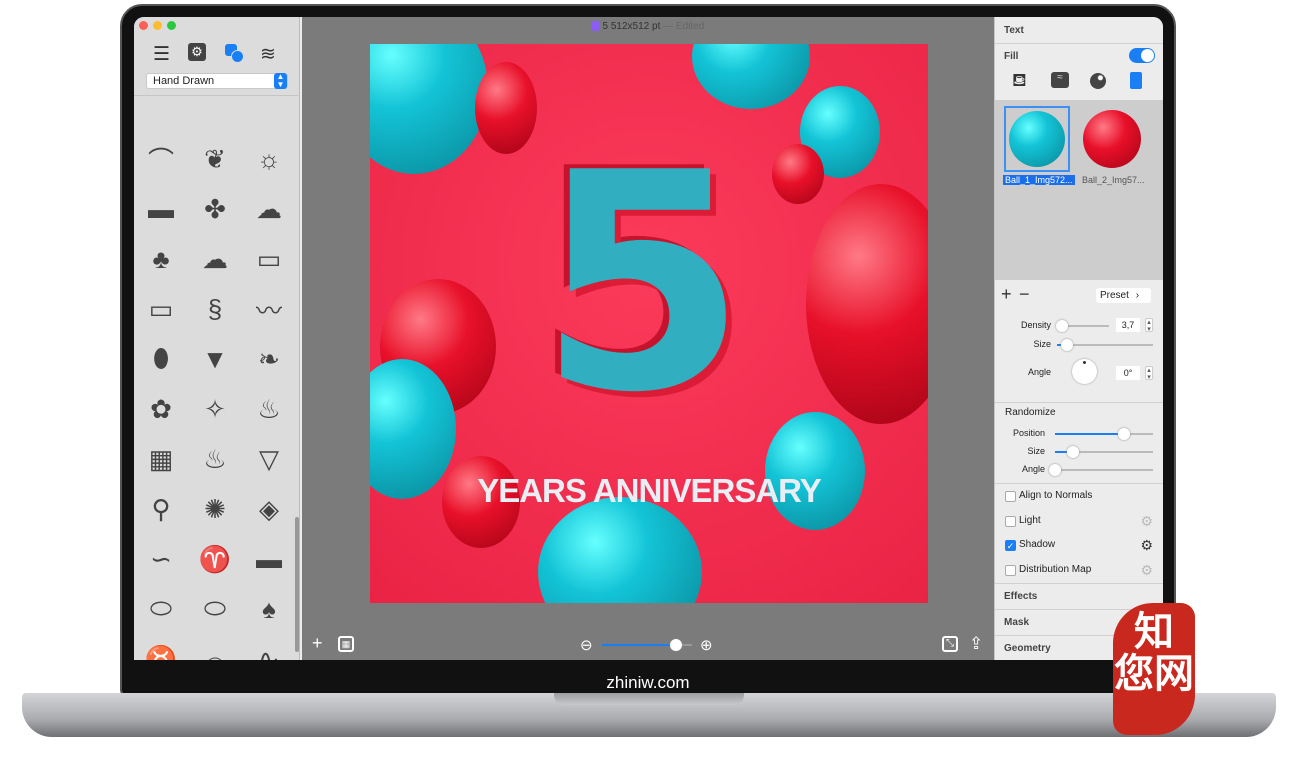  What do you see at coordinates (1035, 325) in the screenshot?
I see `density-label: Density` at bounding box center [1035, 325].